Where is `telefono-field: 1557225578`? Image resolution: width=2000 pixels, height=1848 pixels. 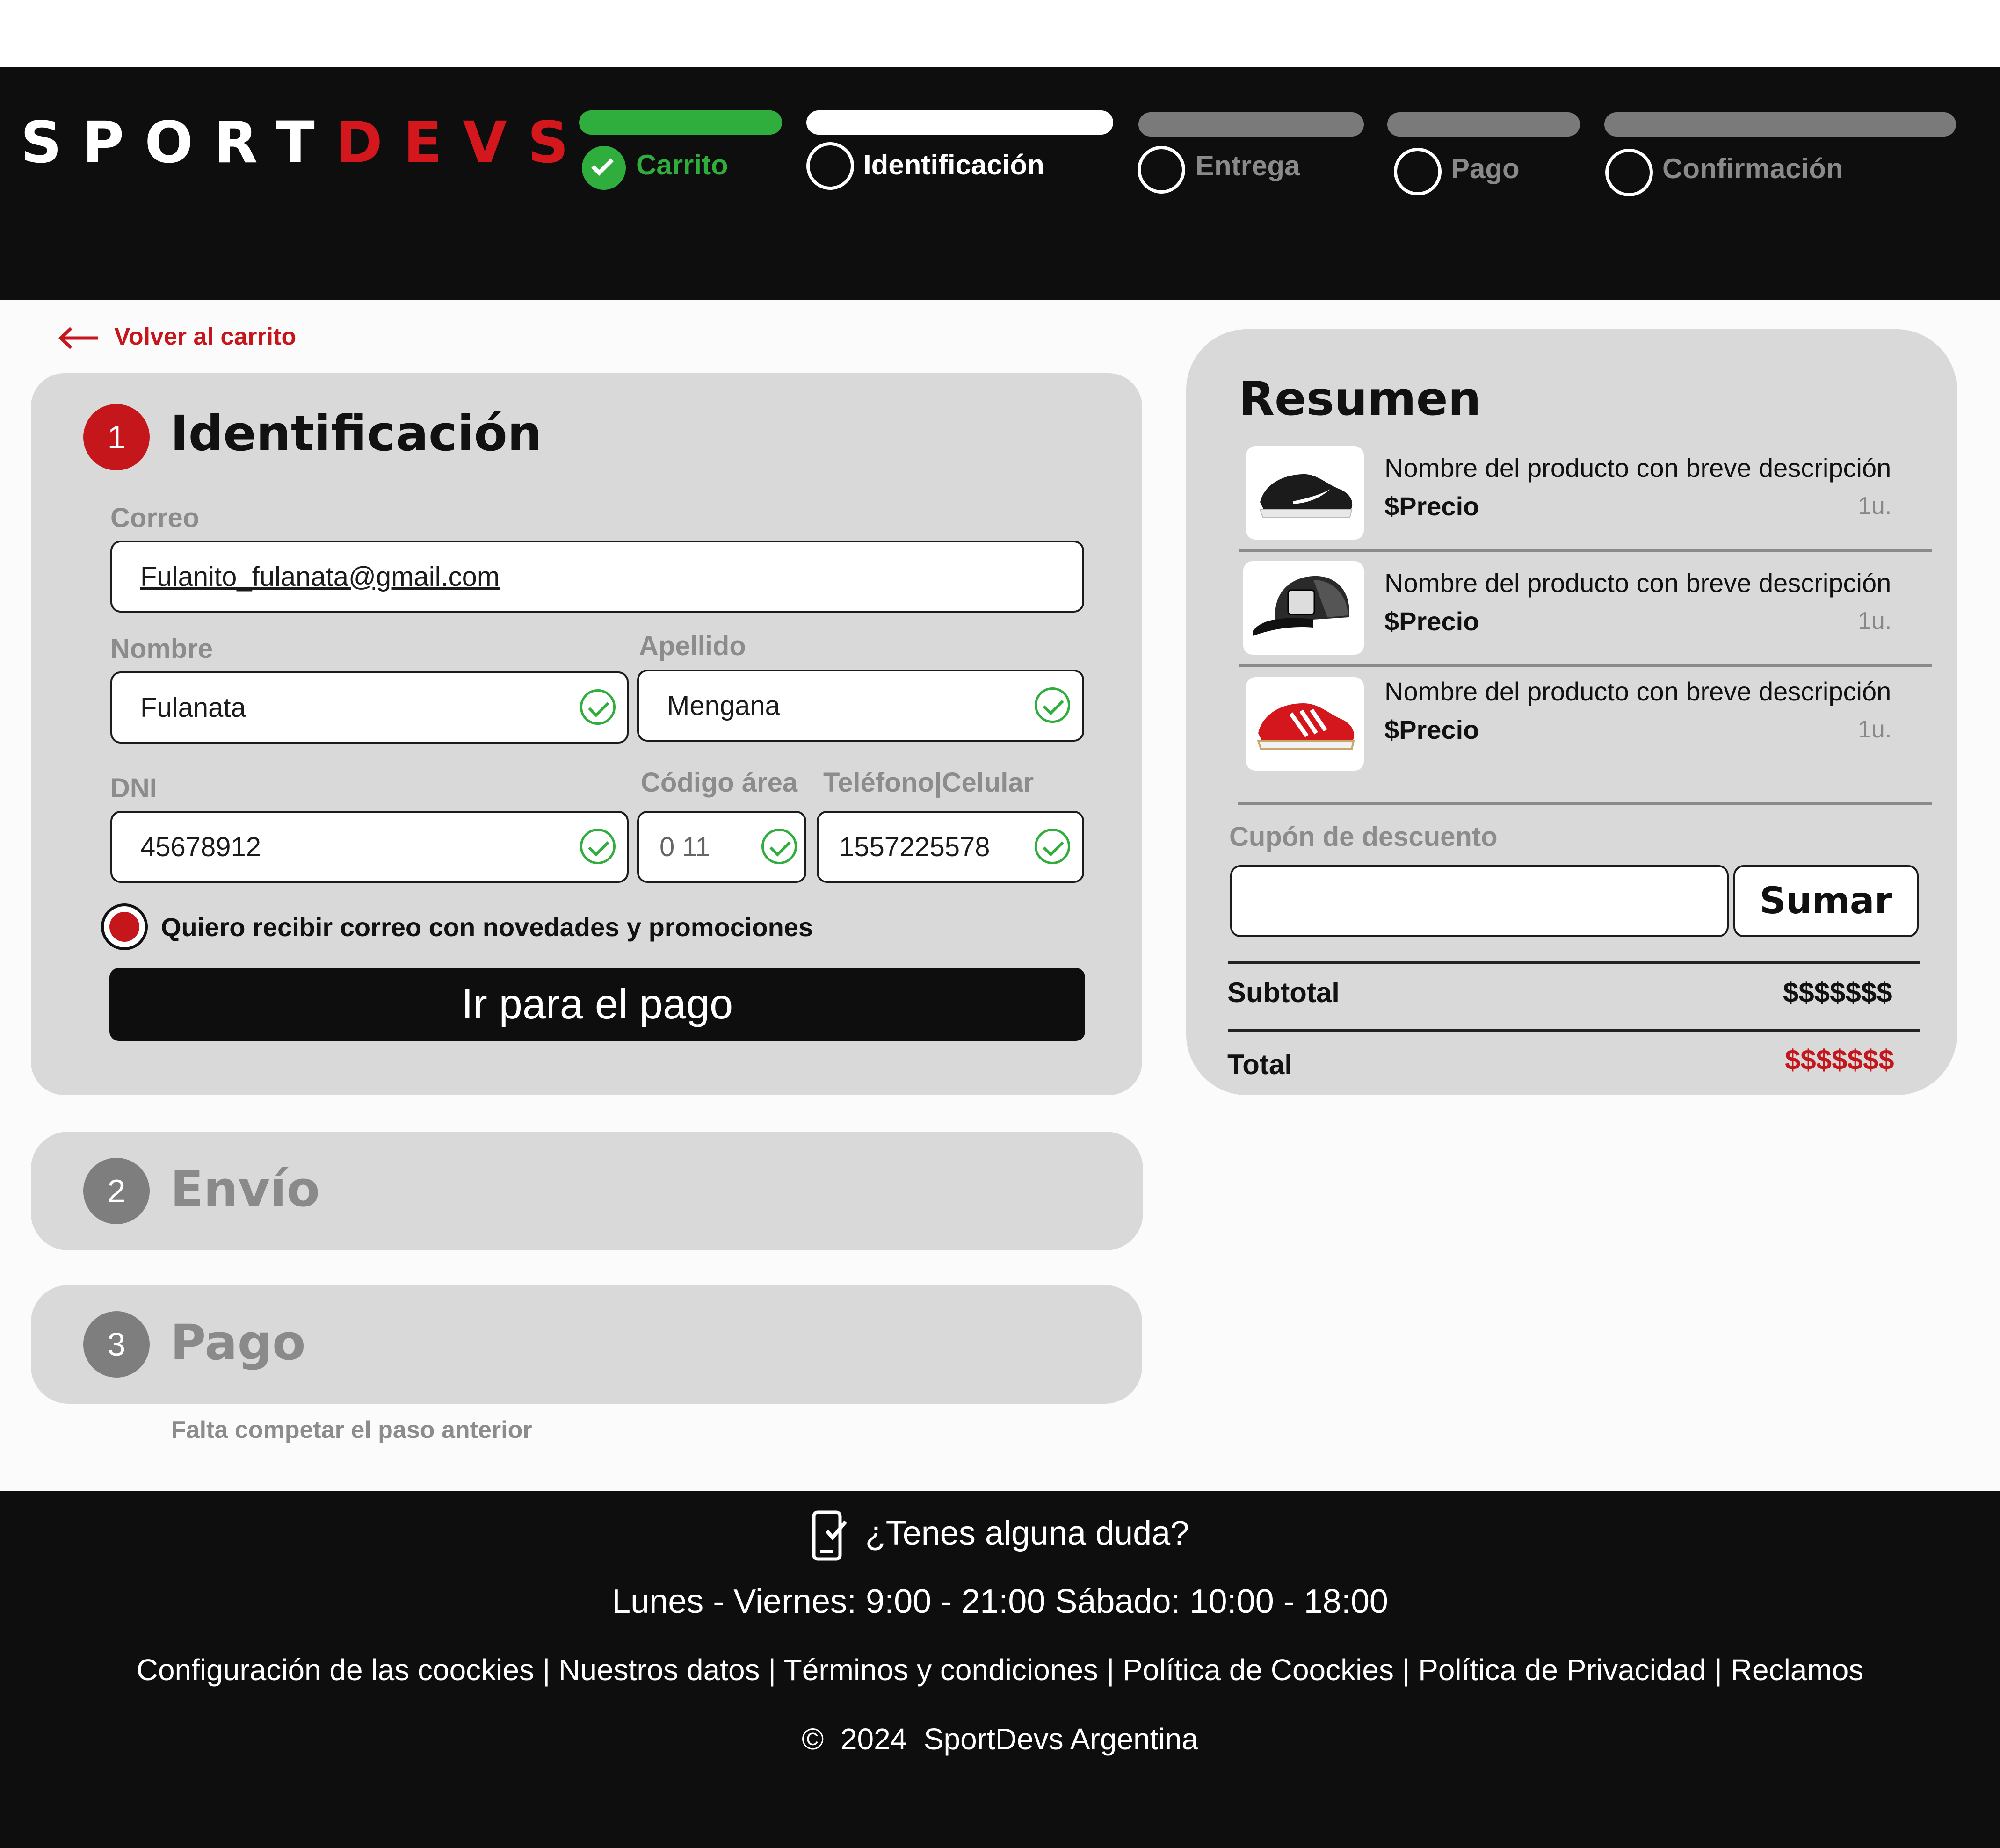
telefono-field: 1557225578 is located at coordinates (950, 847).